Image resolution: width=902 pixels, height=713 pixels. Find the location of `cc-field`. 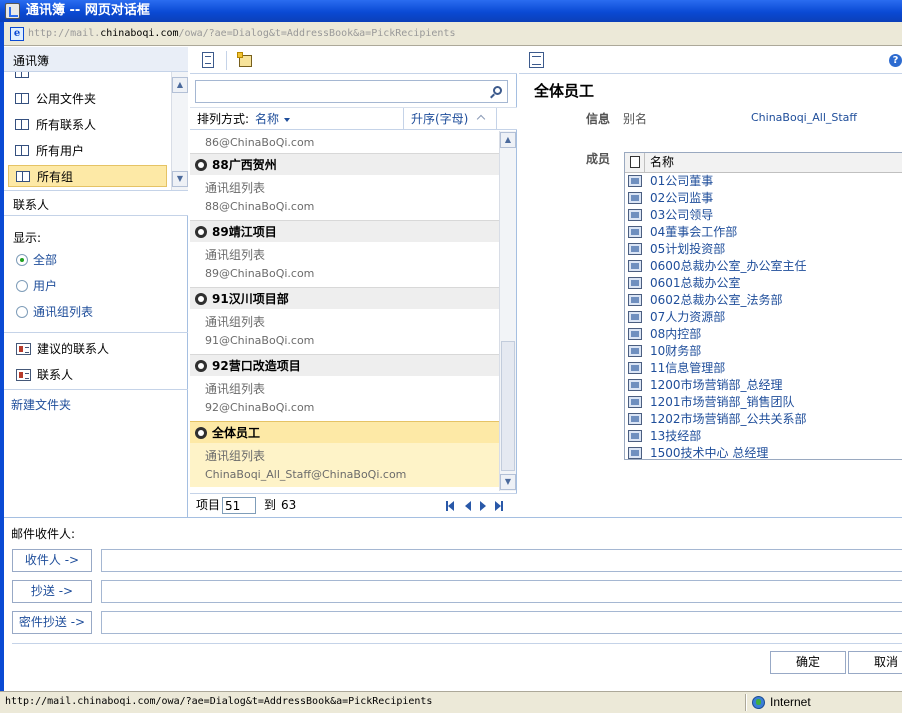

cc-field is located at coordinates (501, 591).